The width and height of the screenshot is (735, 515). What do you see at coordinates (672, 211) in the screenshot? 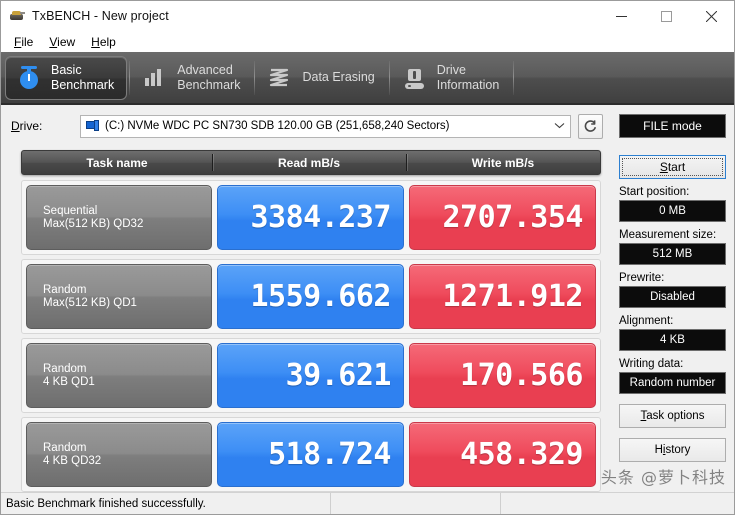
I see `start-position-value: 0 MB` at bounding box center [672, 211].